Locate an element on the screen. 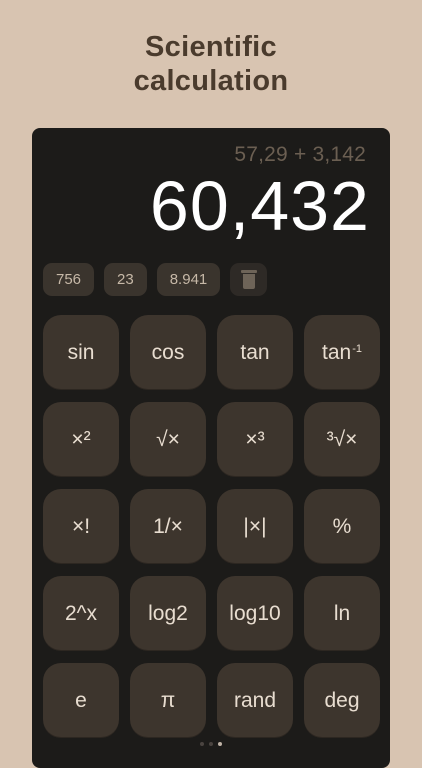 Image resolution: width=422 pixels, height=768 pixels. key-label: |×| is located at coordinates (255, 526).